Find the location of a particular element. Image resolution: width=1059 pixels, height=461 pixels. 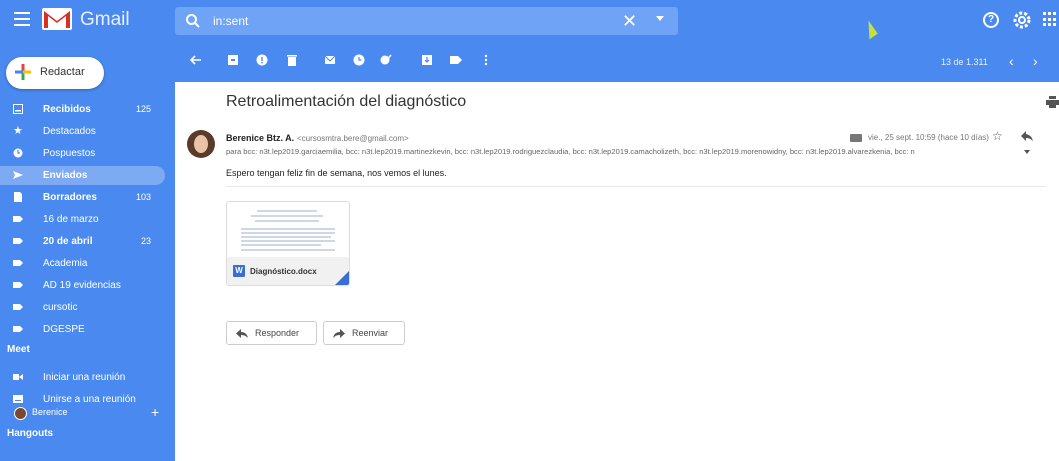

sidebar-item-label: 20 de abril is located at coordinates (68, 241).